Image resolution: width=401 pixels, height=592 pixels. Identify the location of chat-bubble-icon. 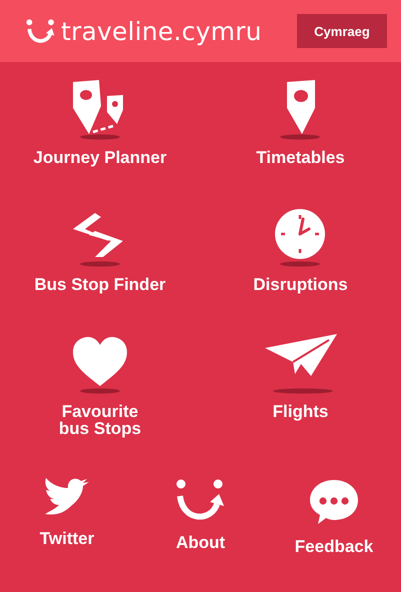
(334, 502).